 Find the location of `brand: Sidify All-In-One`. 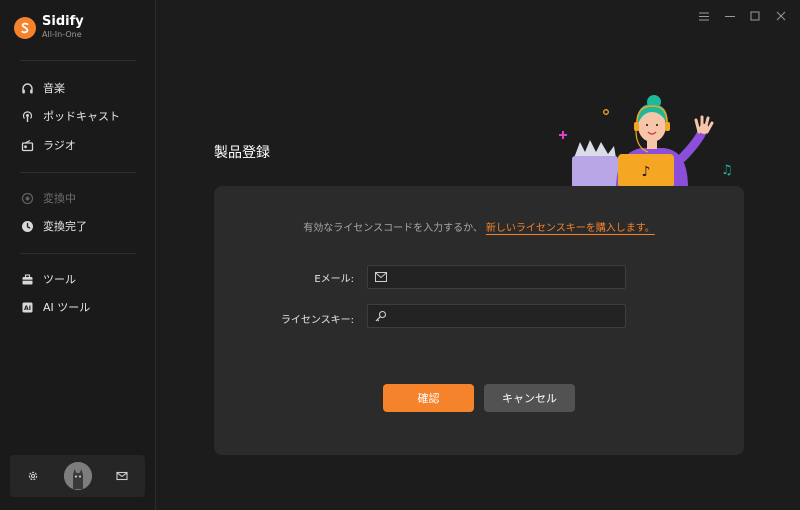

brand: Sidify All-In-One is located at coordinates (49, 27).